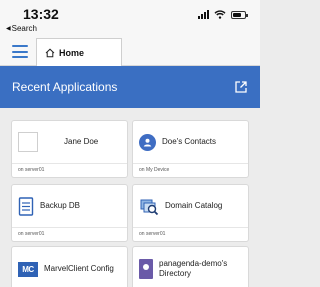 The height and width of the screenshot is (287, 320). What do you see at coordinates (26, 206) in the screenshot?
I see `document-icon` at bounding box center [26, 206].